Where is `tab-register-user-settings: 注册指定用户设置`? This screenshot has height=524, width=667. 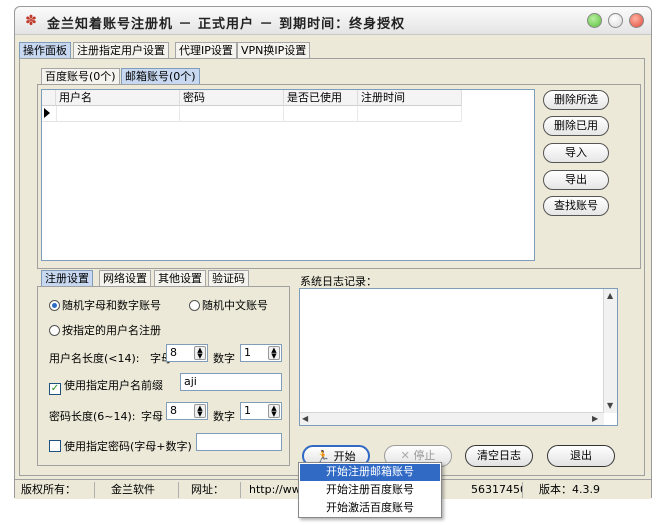
tab-register-user-settings: 注册指定用户设置 is located at coordinates (121, 50).